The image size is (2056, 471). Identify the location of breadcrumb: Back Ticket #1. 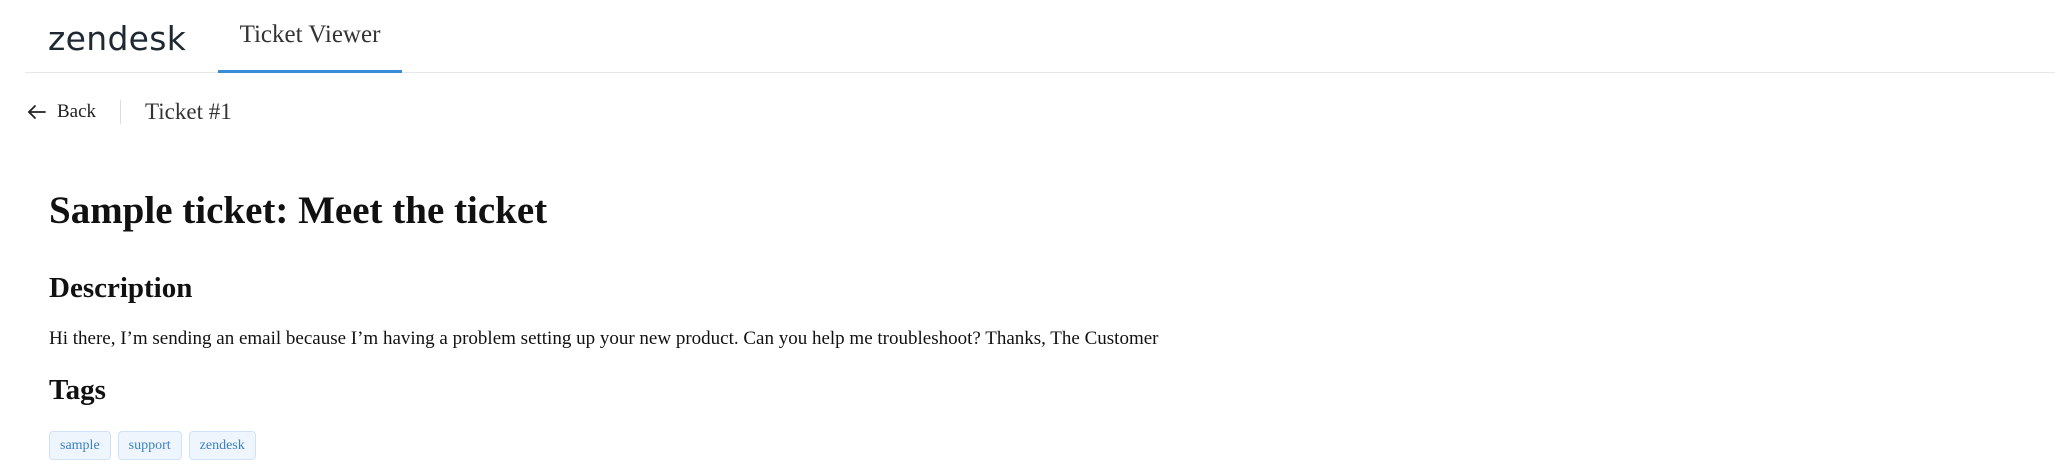
(128, 112).